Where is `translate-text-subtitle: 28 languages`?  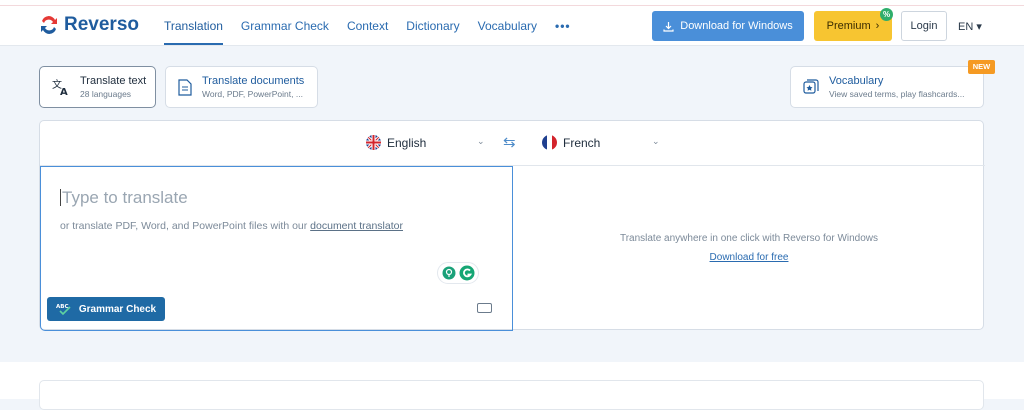 translate-text-subtitle: 28 languages is located at coordinates (106, 94).